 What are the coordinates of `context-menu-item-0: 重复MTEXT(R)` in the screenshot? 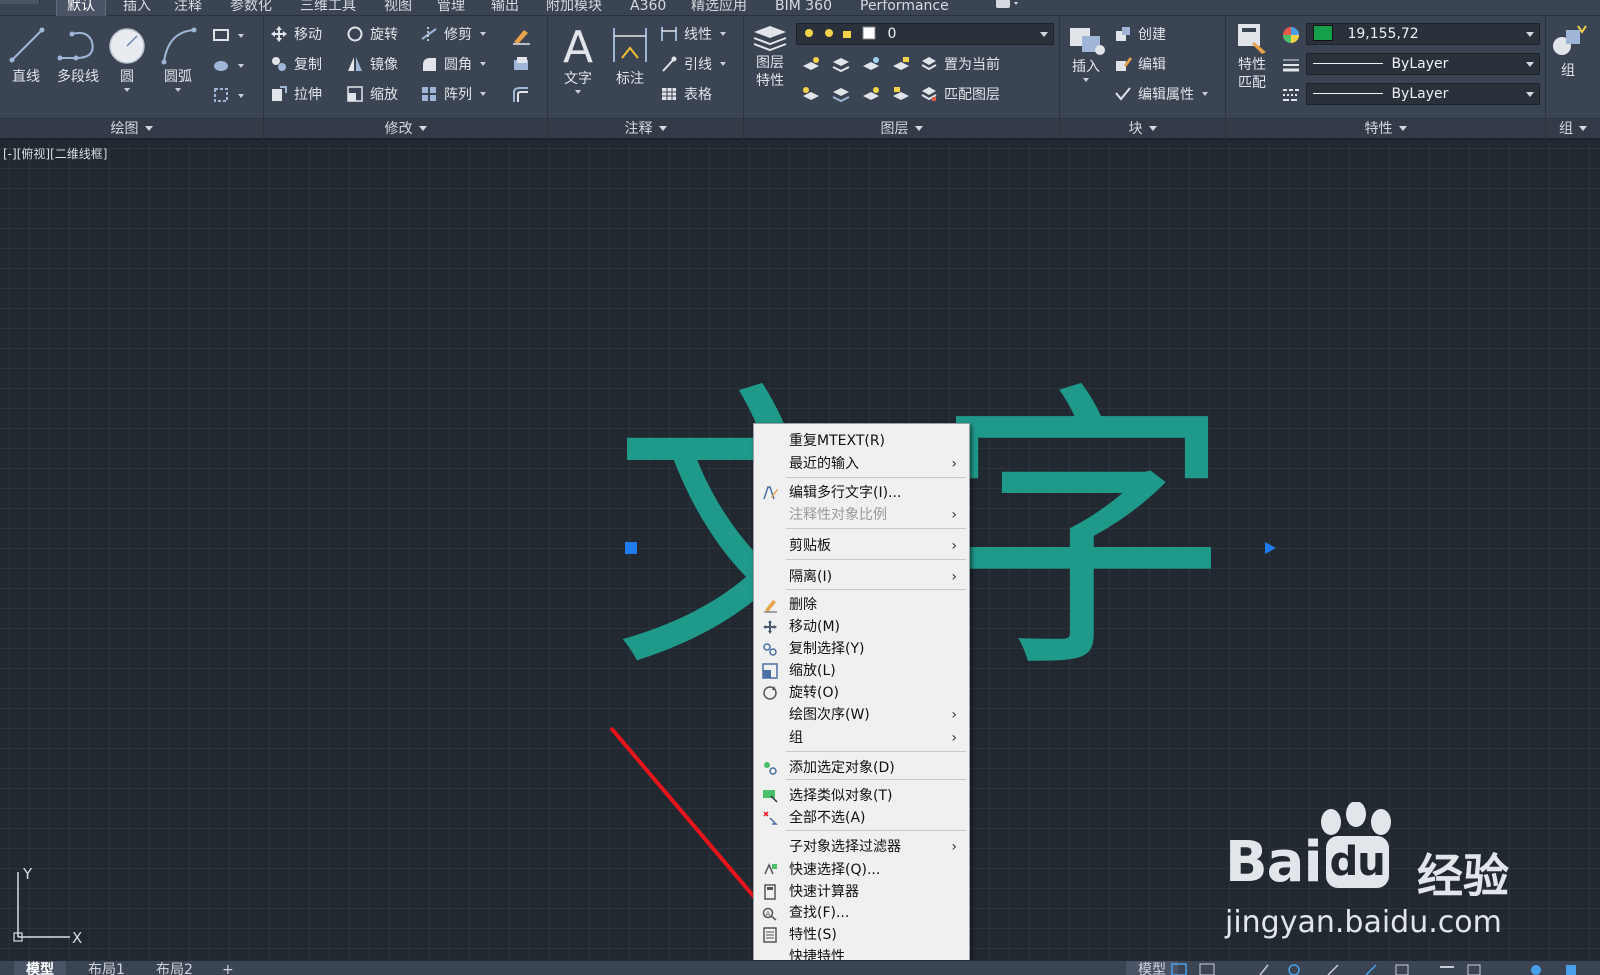 It's located at (861, 441).